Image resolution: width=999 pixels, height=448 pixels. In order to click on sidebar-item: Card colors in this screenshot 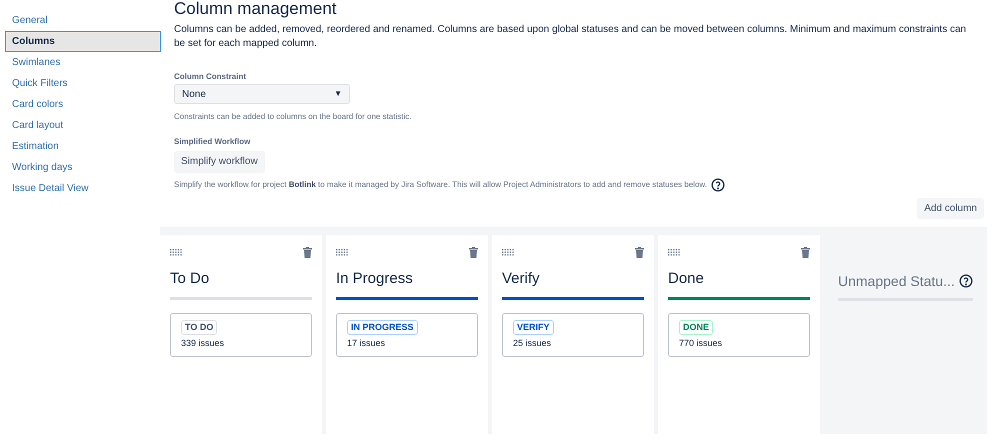, I will do `click(83, 104)`.